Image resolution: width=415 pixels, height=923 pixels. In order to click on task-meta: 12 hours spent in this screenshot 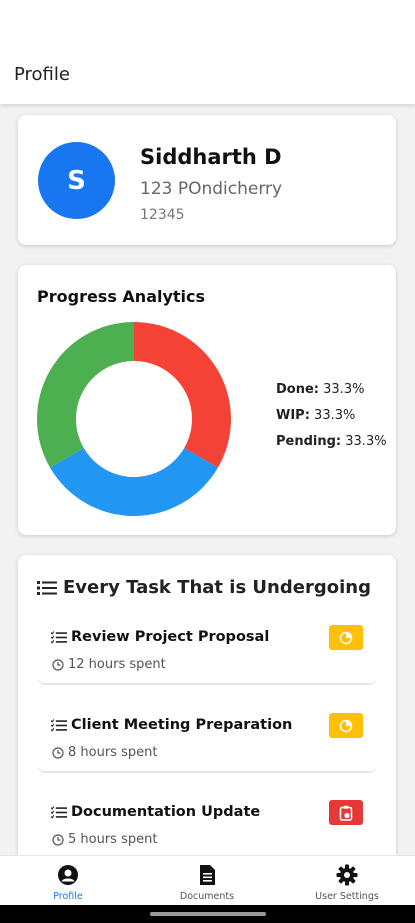, I will do `click(109, 664)`.